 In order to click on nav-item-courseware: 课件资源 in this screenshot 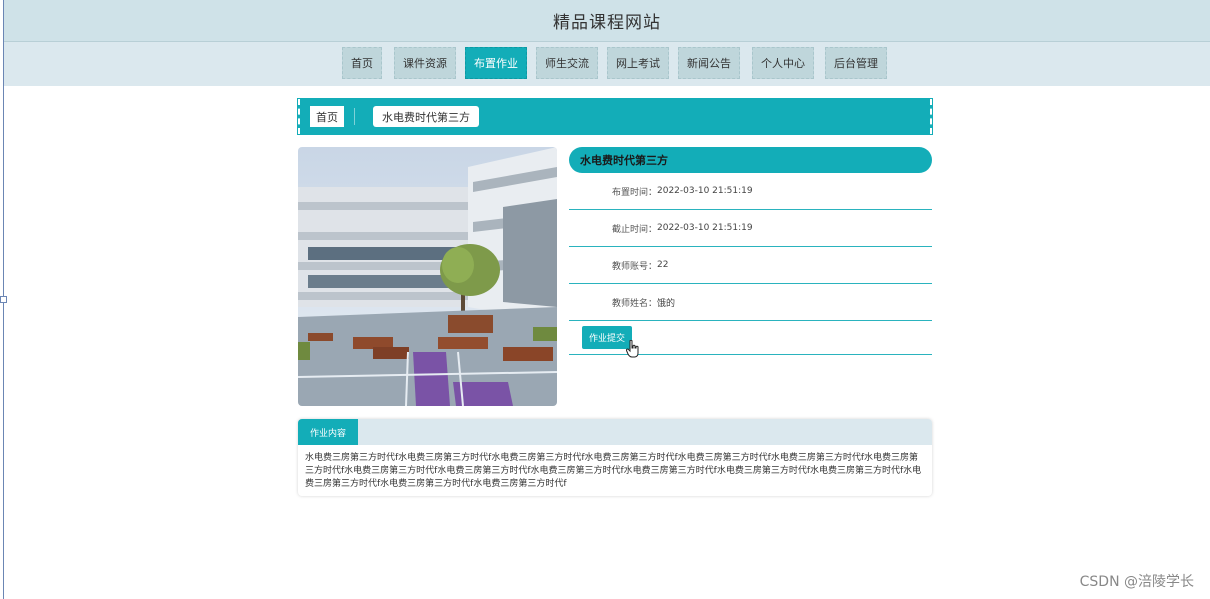, I will do `click(425, 63)`.